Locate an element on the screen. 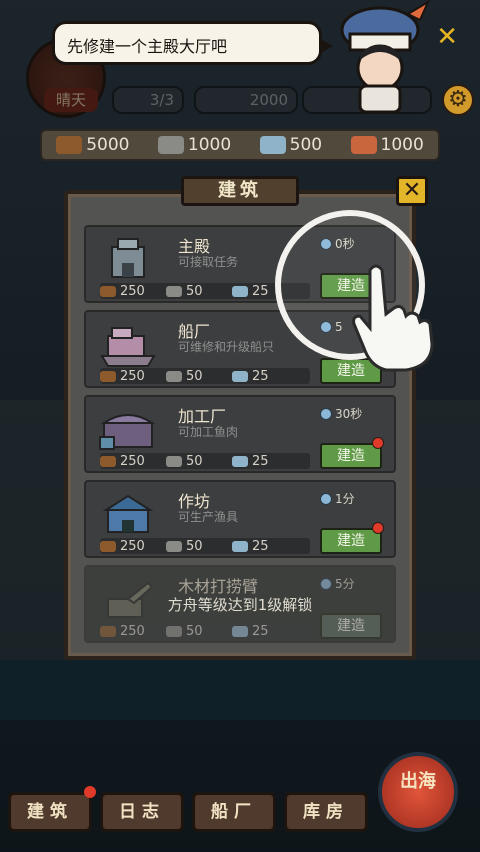 The width and height of the screenshot is (480, 852). resource-stone: 1000 is located at coordinates (194, 145).